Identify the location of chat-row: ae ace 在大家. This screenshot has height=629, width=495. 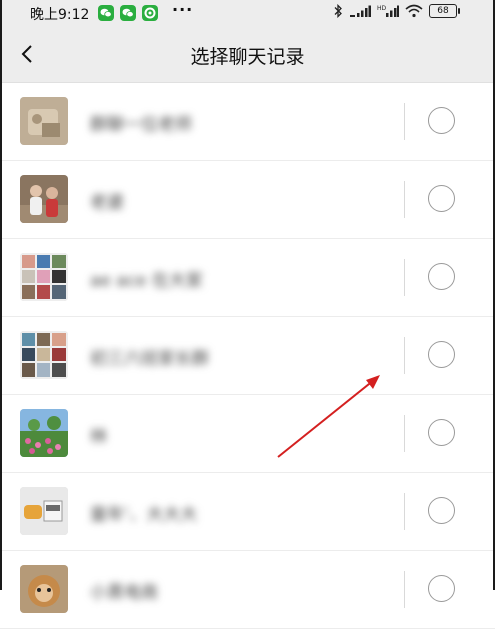
(247, 278).